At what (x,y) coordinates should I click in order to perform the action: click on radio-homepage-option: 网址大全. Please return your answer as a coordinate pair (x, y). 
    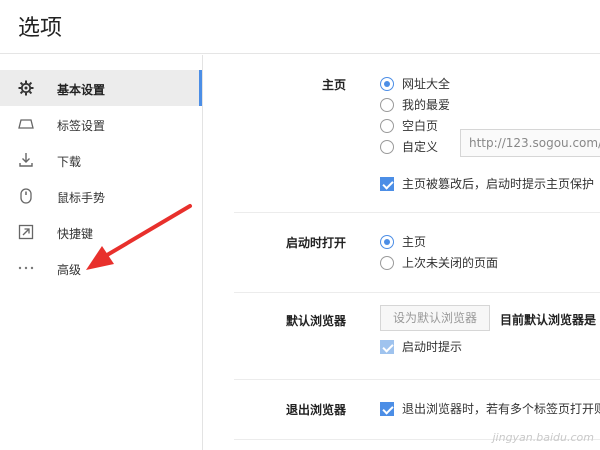
    Looking at the image, I should click on (415, 83).